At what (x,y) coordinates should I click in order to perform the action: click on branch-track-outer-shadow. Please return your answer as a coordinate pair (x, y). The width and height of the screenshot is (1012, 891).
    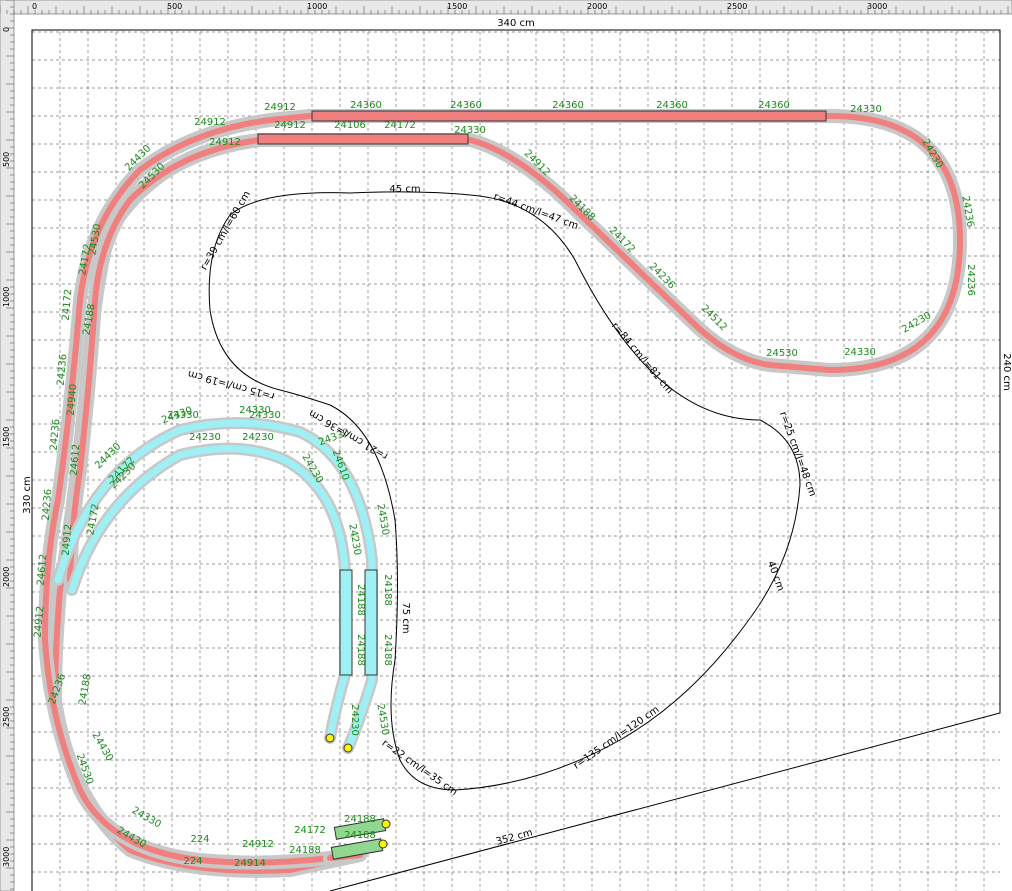
    Looking at the image, I should click on (215, 585).